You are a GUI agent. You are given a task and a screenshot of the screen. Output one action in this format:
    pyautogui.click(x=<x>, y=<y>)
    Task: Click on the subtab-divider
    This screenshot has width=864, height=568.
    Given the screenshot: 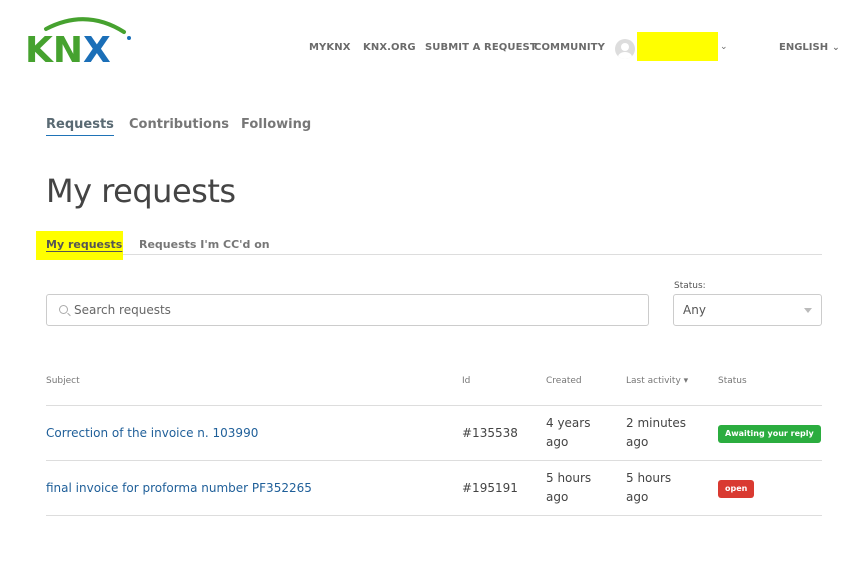 What is the action you would take?
    pyautogui.click(x=434, y=254)
    